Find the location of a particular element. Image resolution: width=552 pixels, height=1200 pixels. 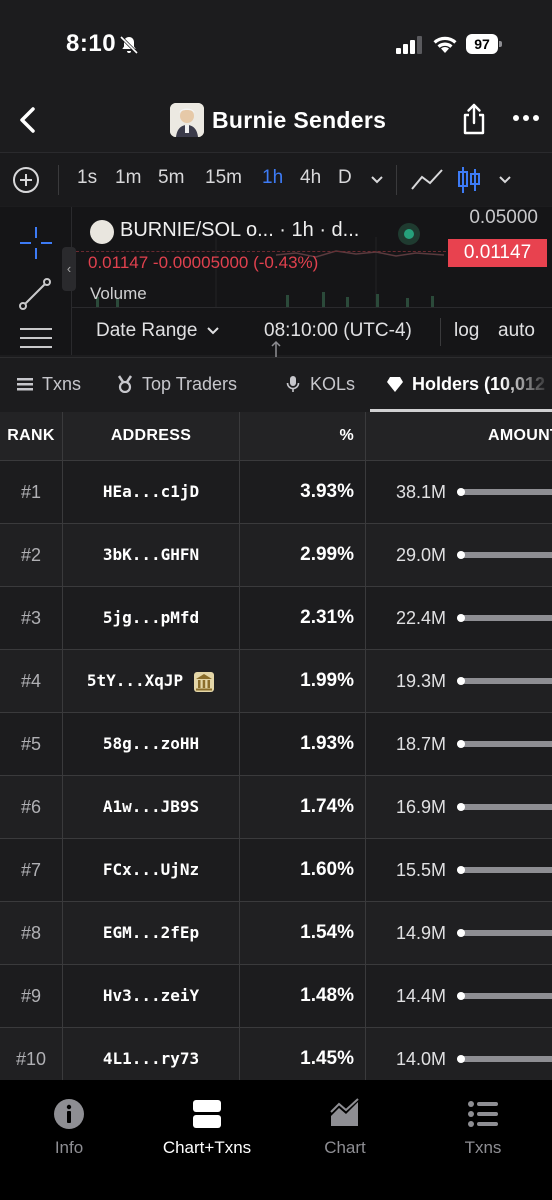

amount-cell: 38.1M is located at coordinates (420, 492).